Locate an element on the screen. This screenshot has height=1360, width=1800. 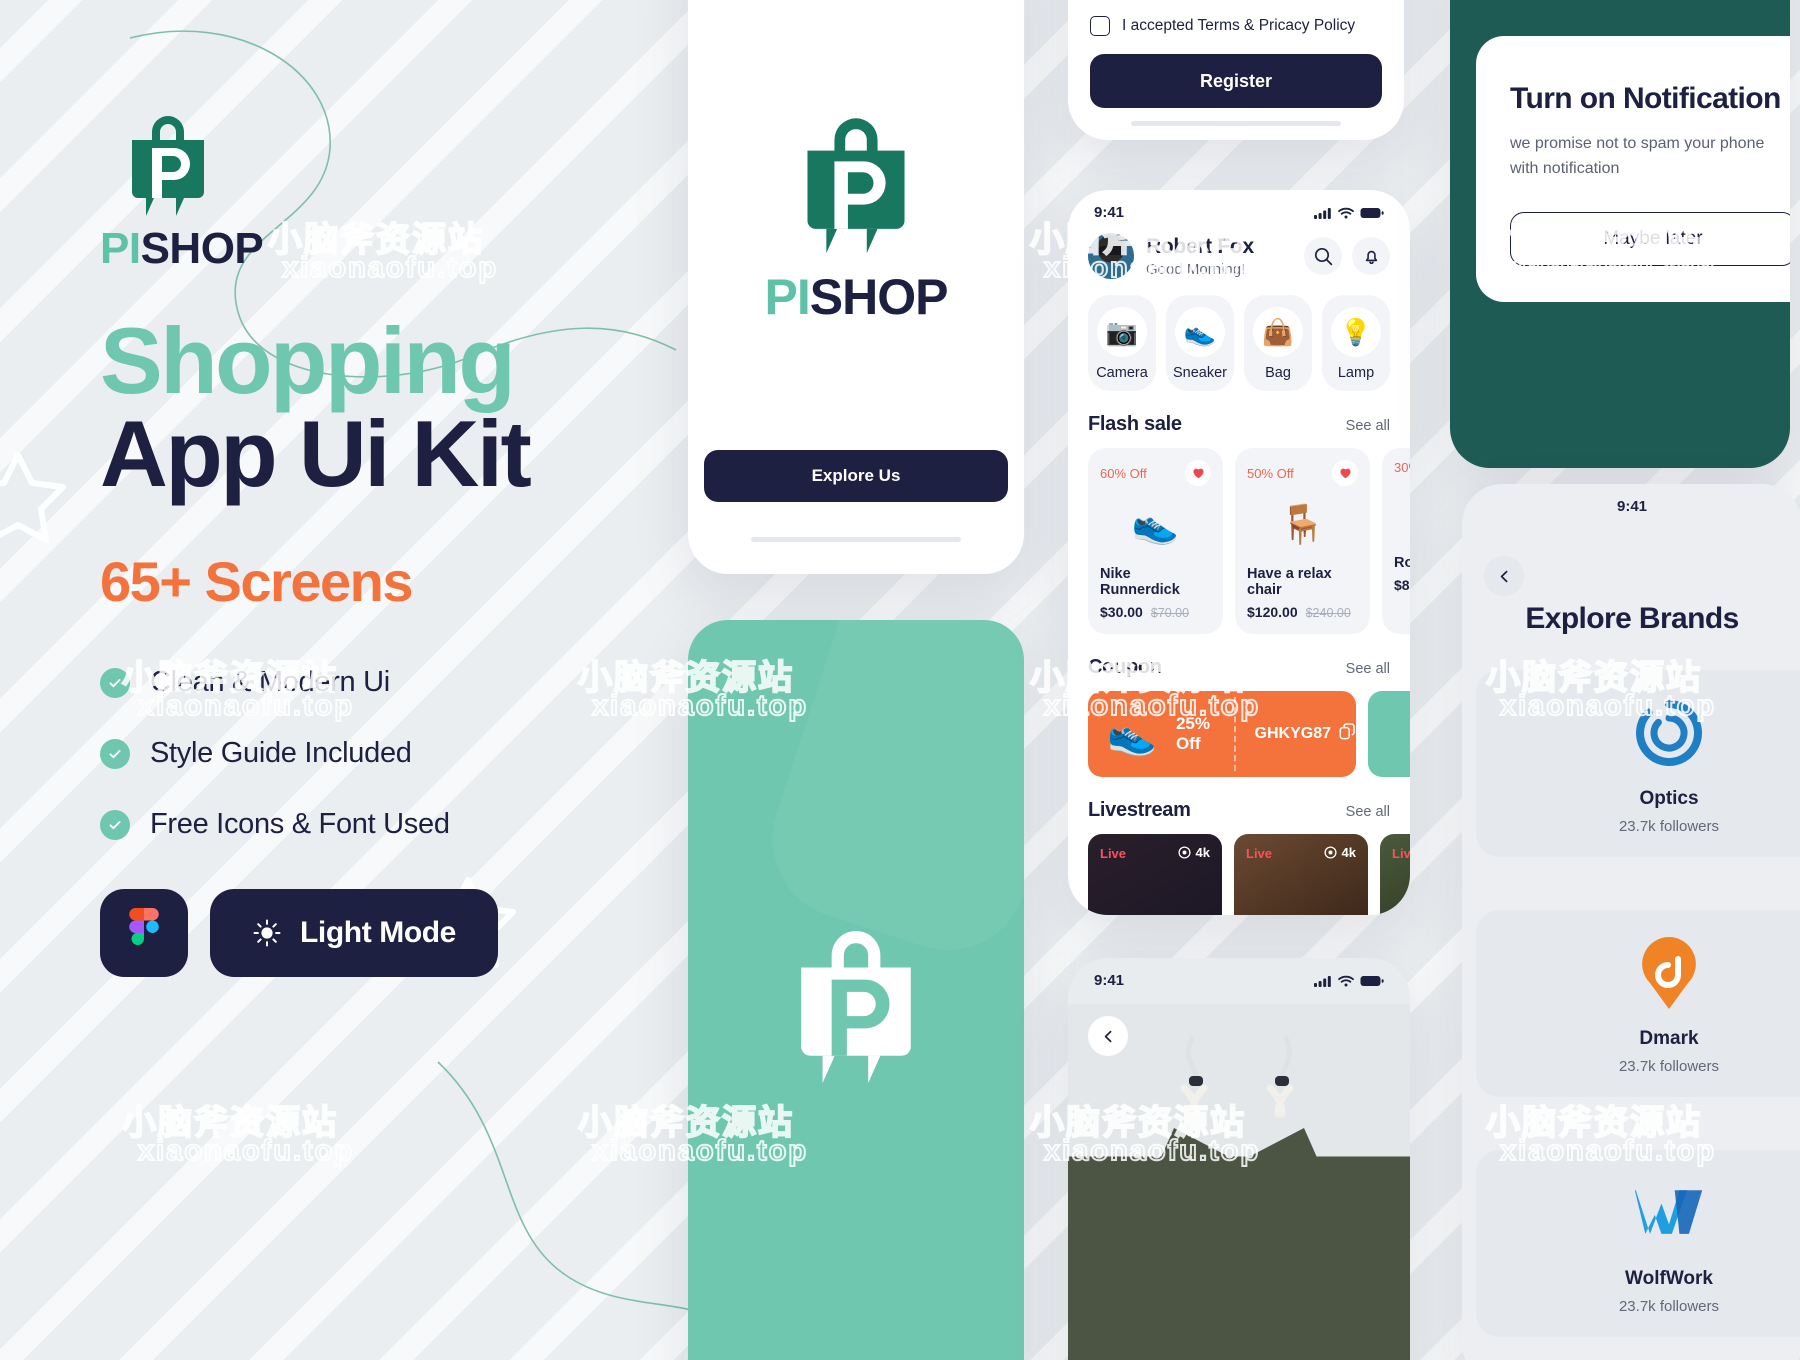
watermark-cn: 小脑斧资源站 is located at coordinates (229, 1123).